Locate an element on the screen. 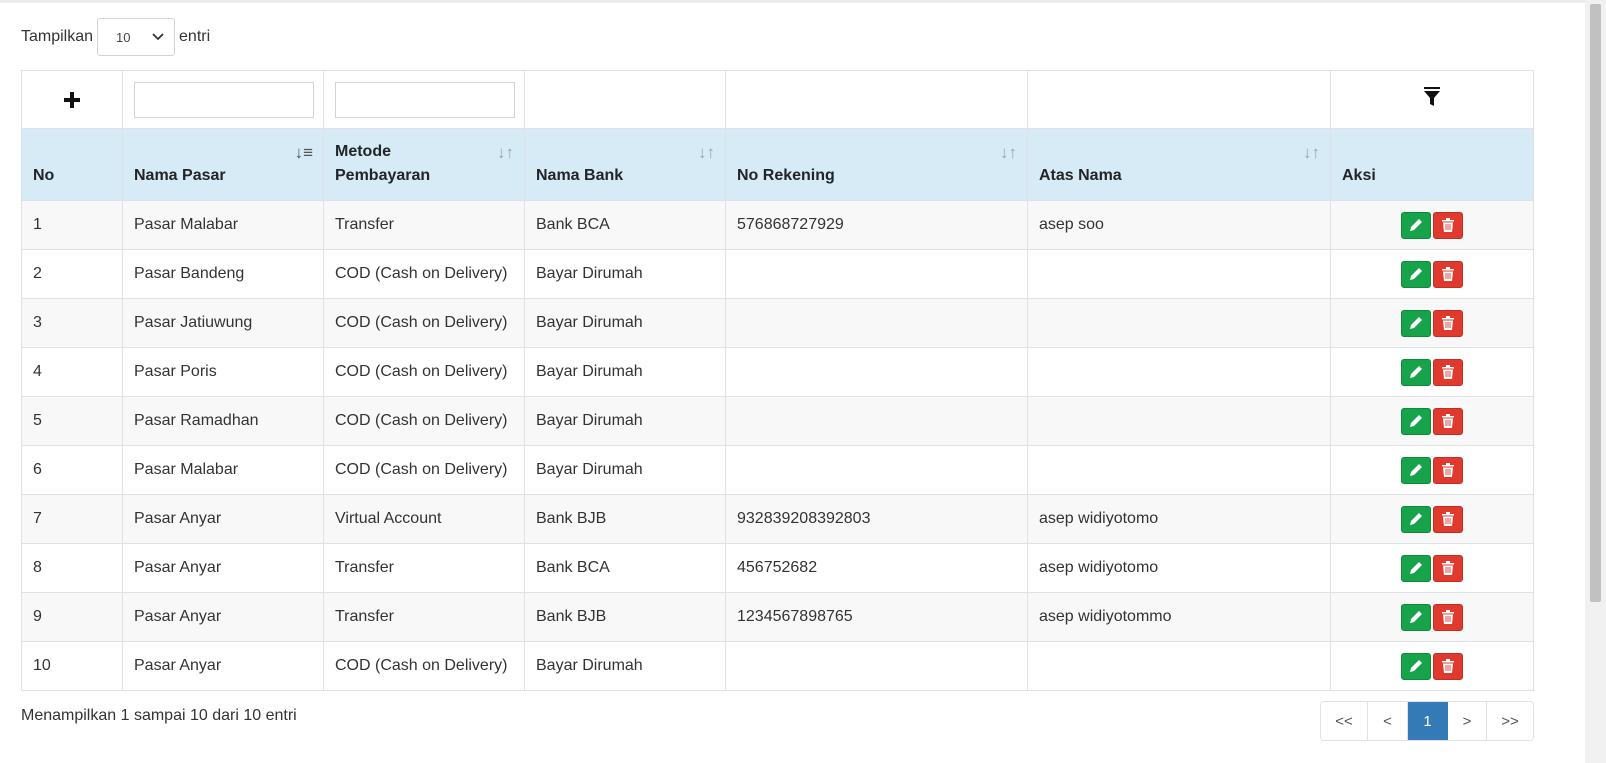 The height and width of the screenshot is (763, 1606). cell-no: 4 is located at coordinates (72, 372).